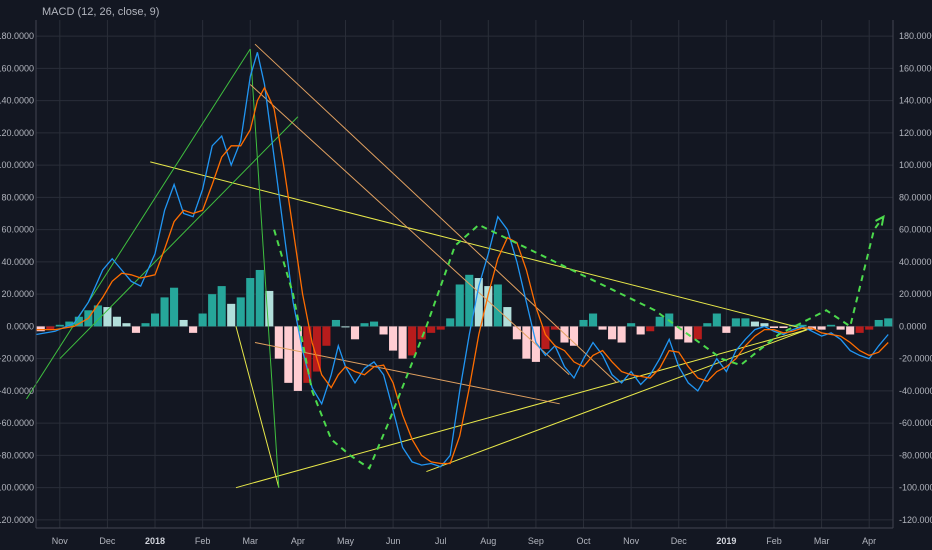  Describe the element at coordinates (915, 455) in the screenshot. I see `y-tick-label-right: -80.0000` at that location.